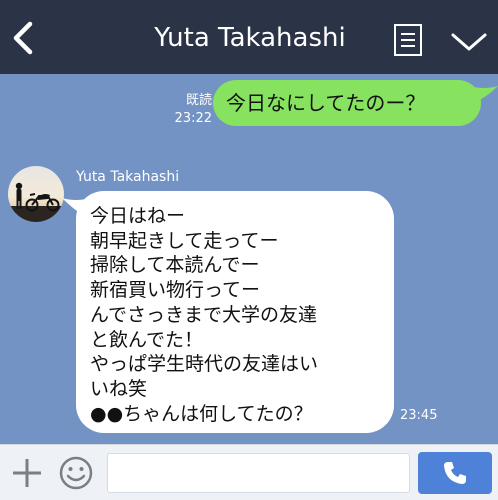  I want to click on back-arrow-icon, so click(23, 38).